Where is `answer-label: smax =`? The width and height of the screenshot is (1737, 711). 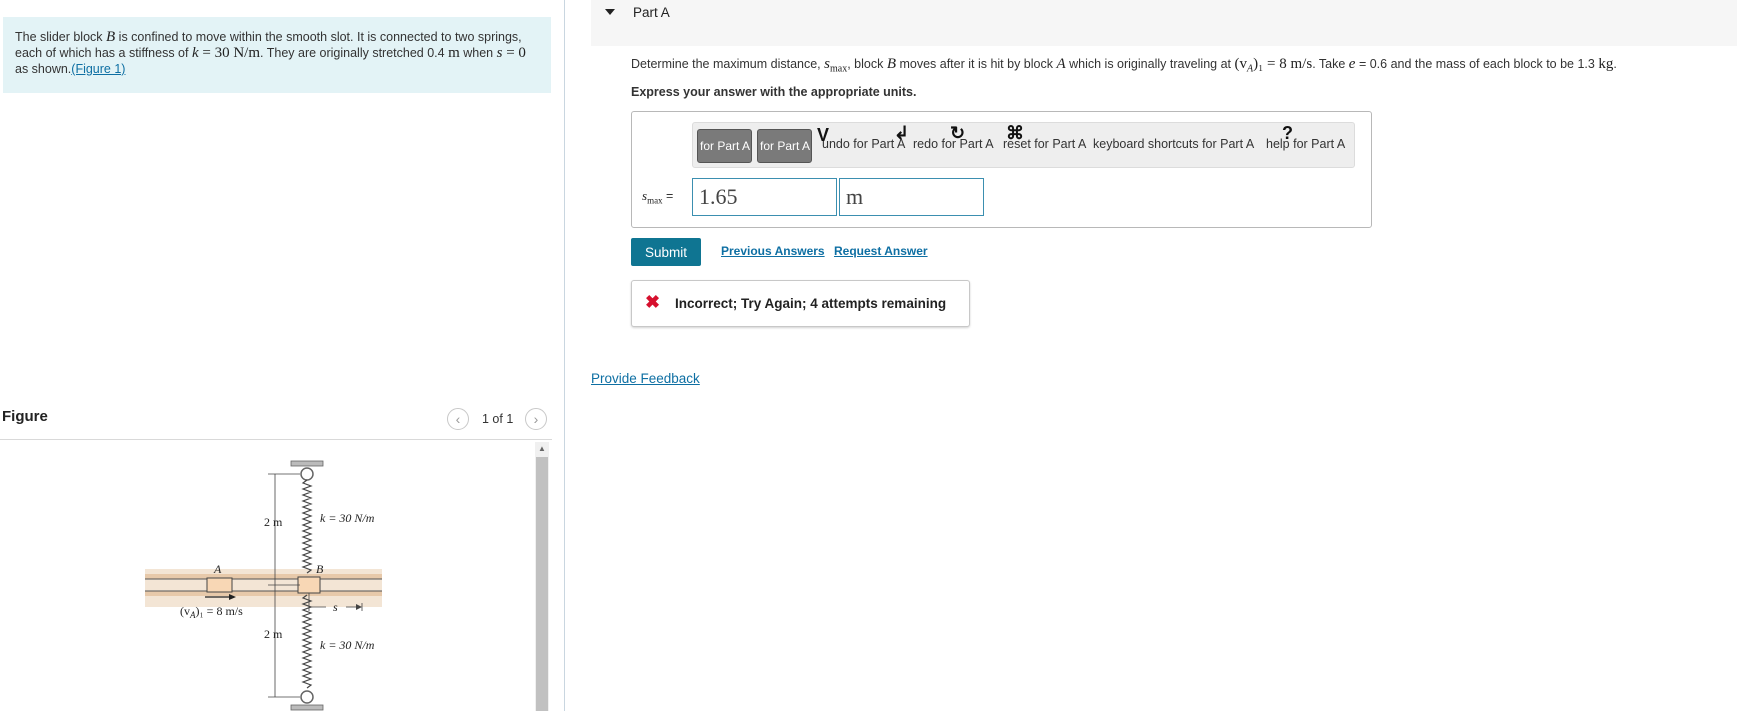 answer-label: smax = is located at coordinates (658, 197).